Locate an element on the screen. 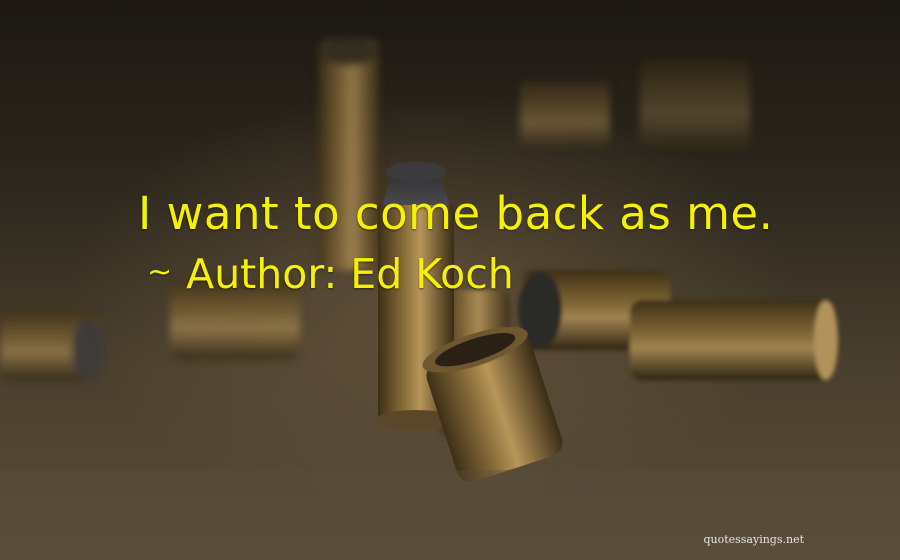  quote-text: I want to come back as me. is located at coordinates (456, 213).